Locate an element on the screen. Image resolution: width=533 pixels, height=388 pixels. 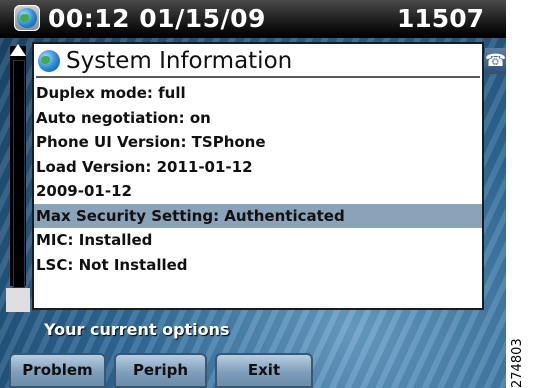
list-item: Phone UI Version: TSPhone is located at coordinates (258, 142).